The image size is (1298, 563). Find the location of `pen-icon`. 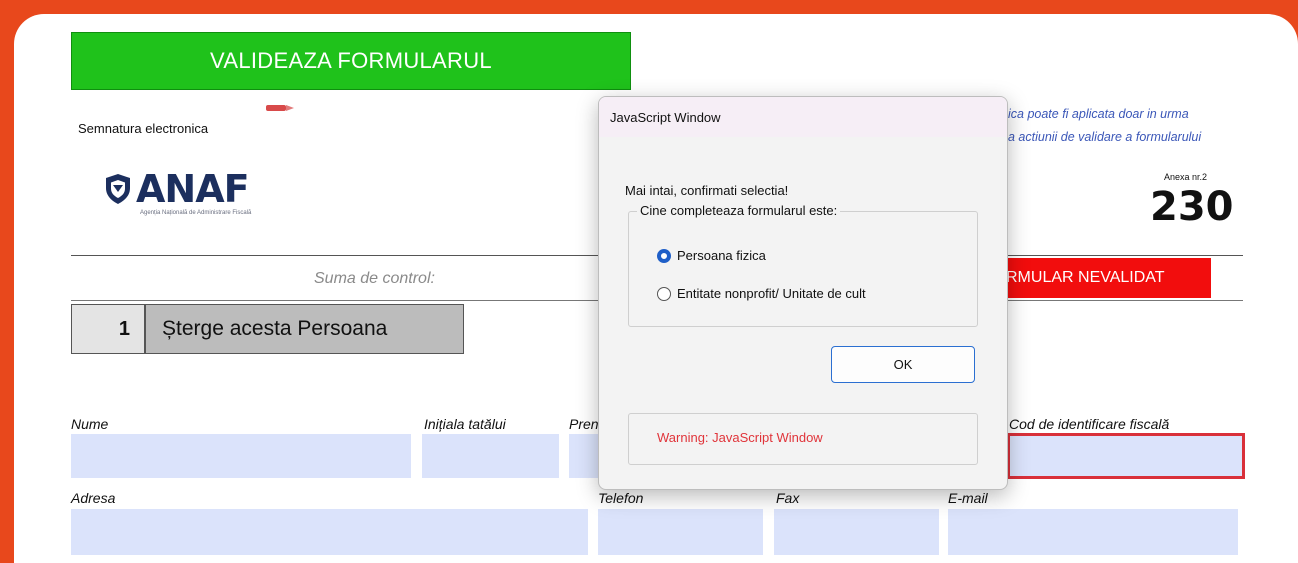

pen-icon is located at coordinates (280, 108).